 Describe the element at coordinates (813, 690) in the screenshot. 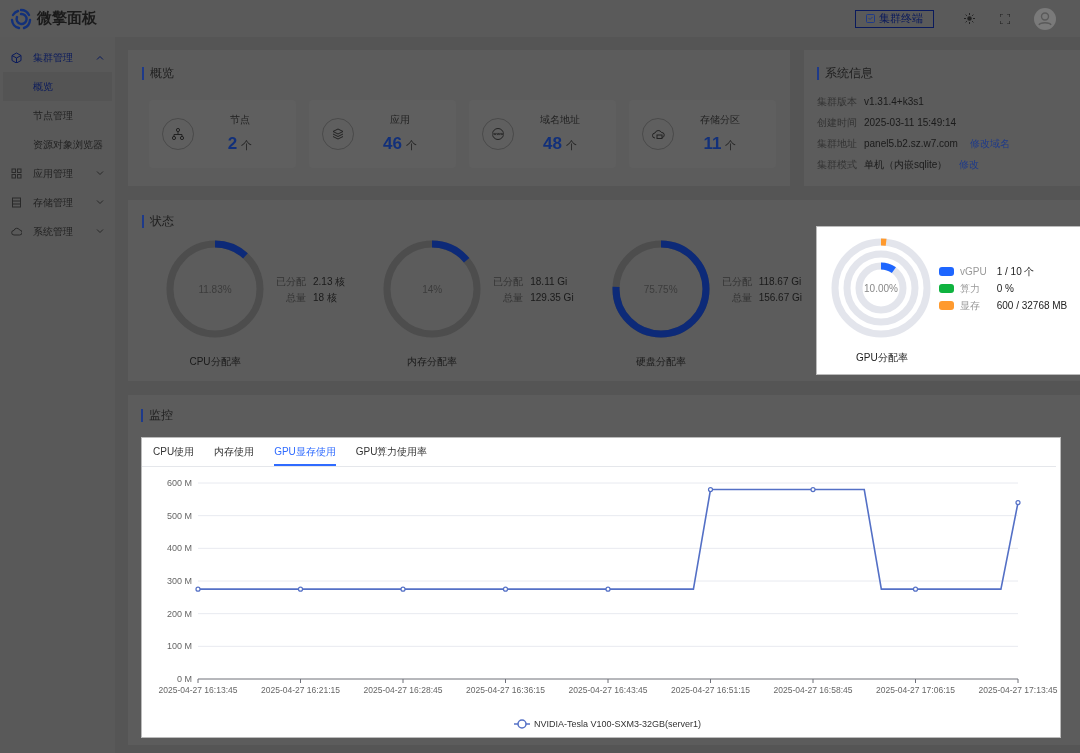

I see `x-axis-label: 2025-04-27 16:58:45` at that location.